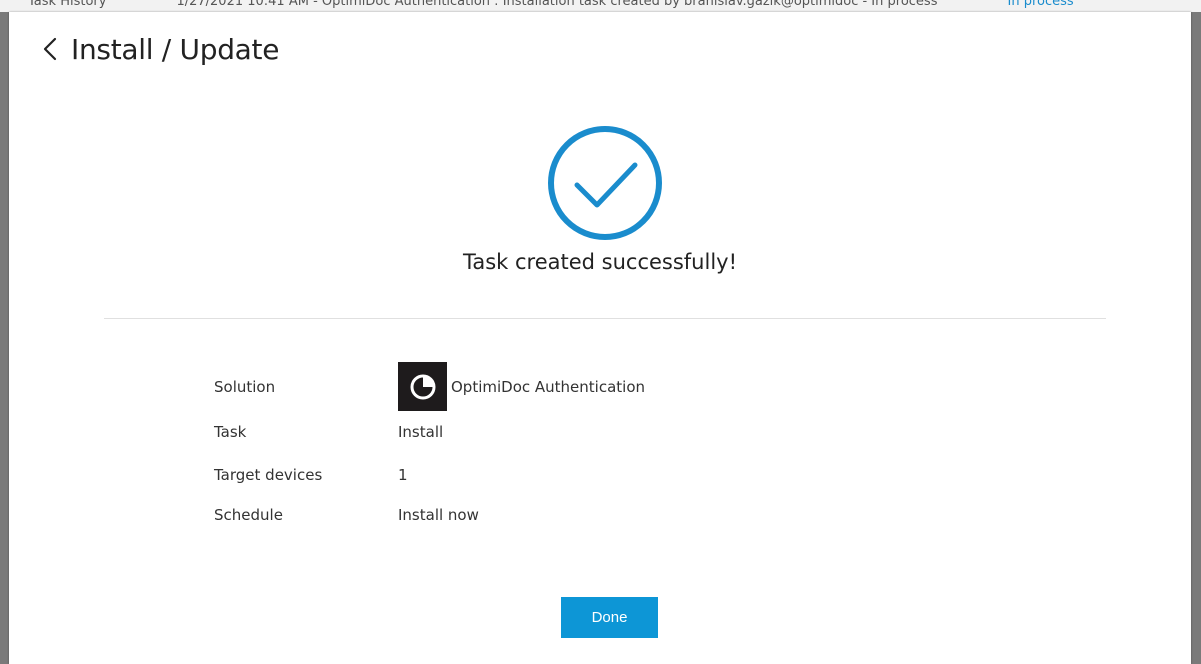 The height and width of the screenshot is (664, 1201). Describe the element at coordinates (346, 515) in the screenshot. I see `detail-row-schedule: Schedule Install now` at that location.